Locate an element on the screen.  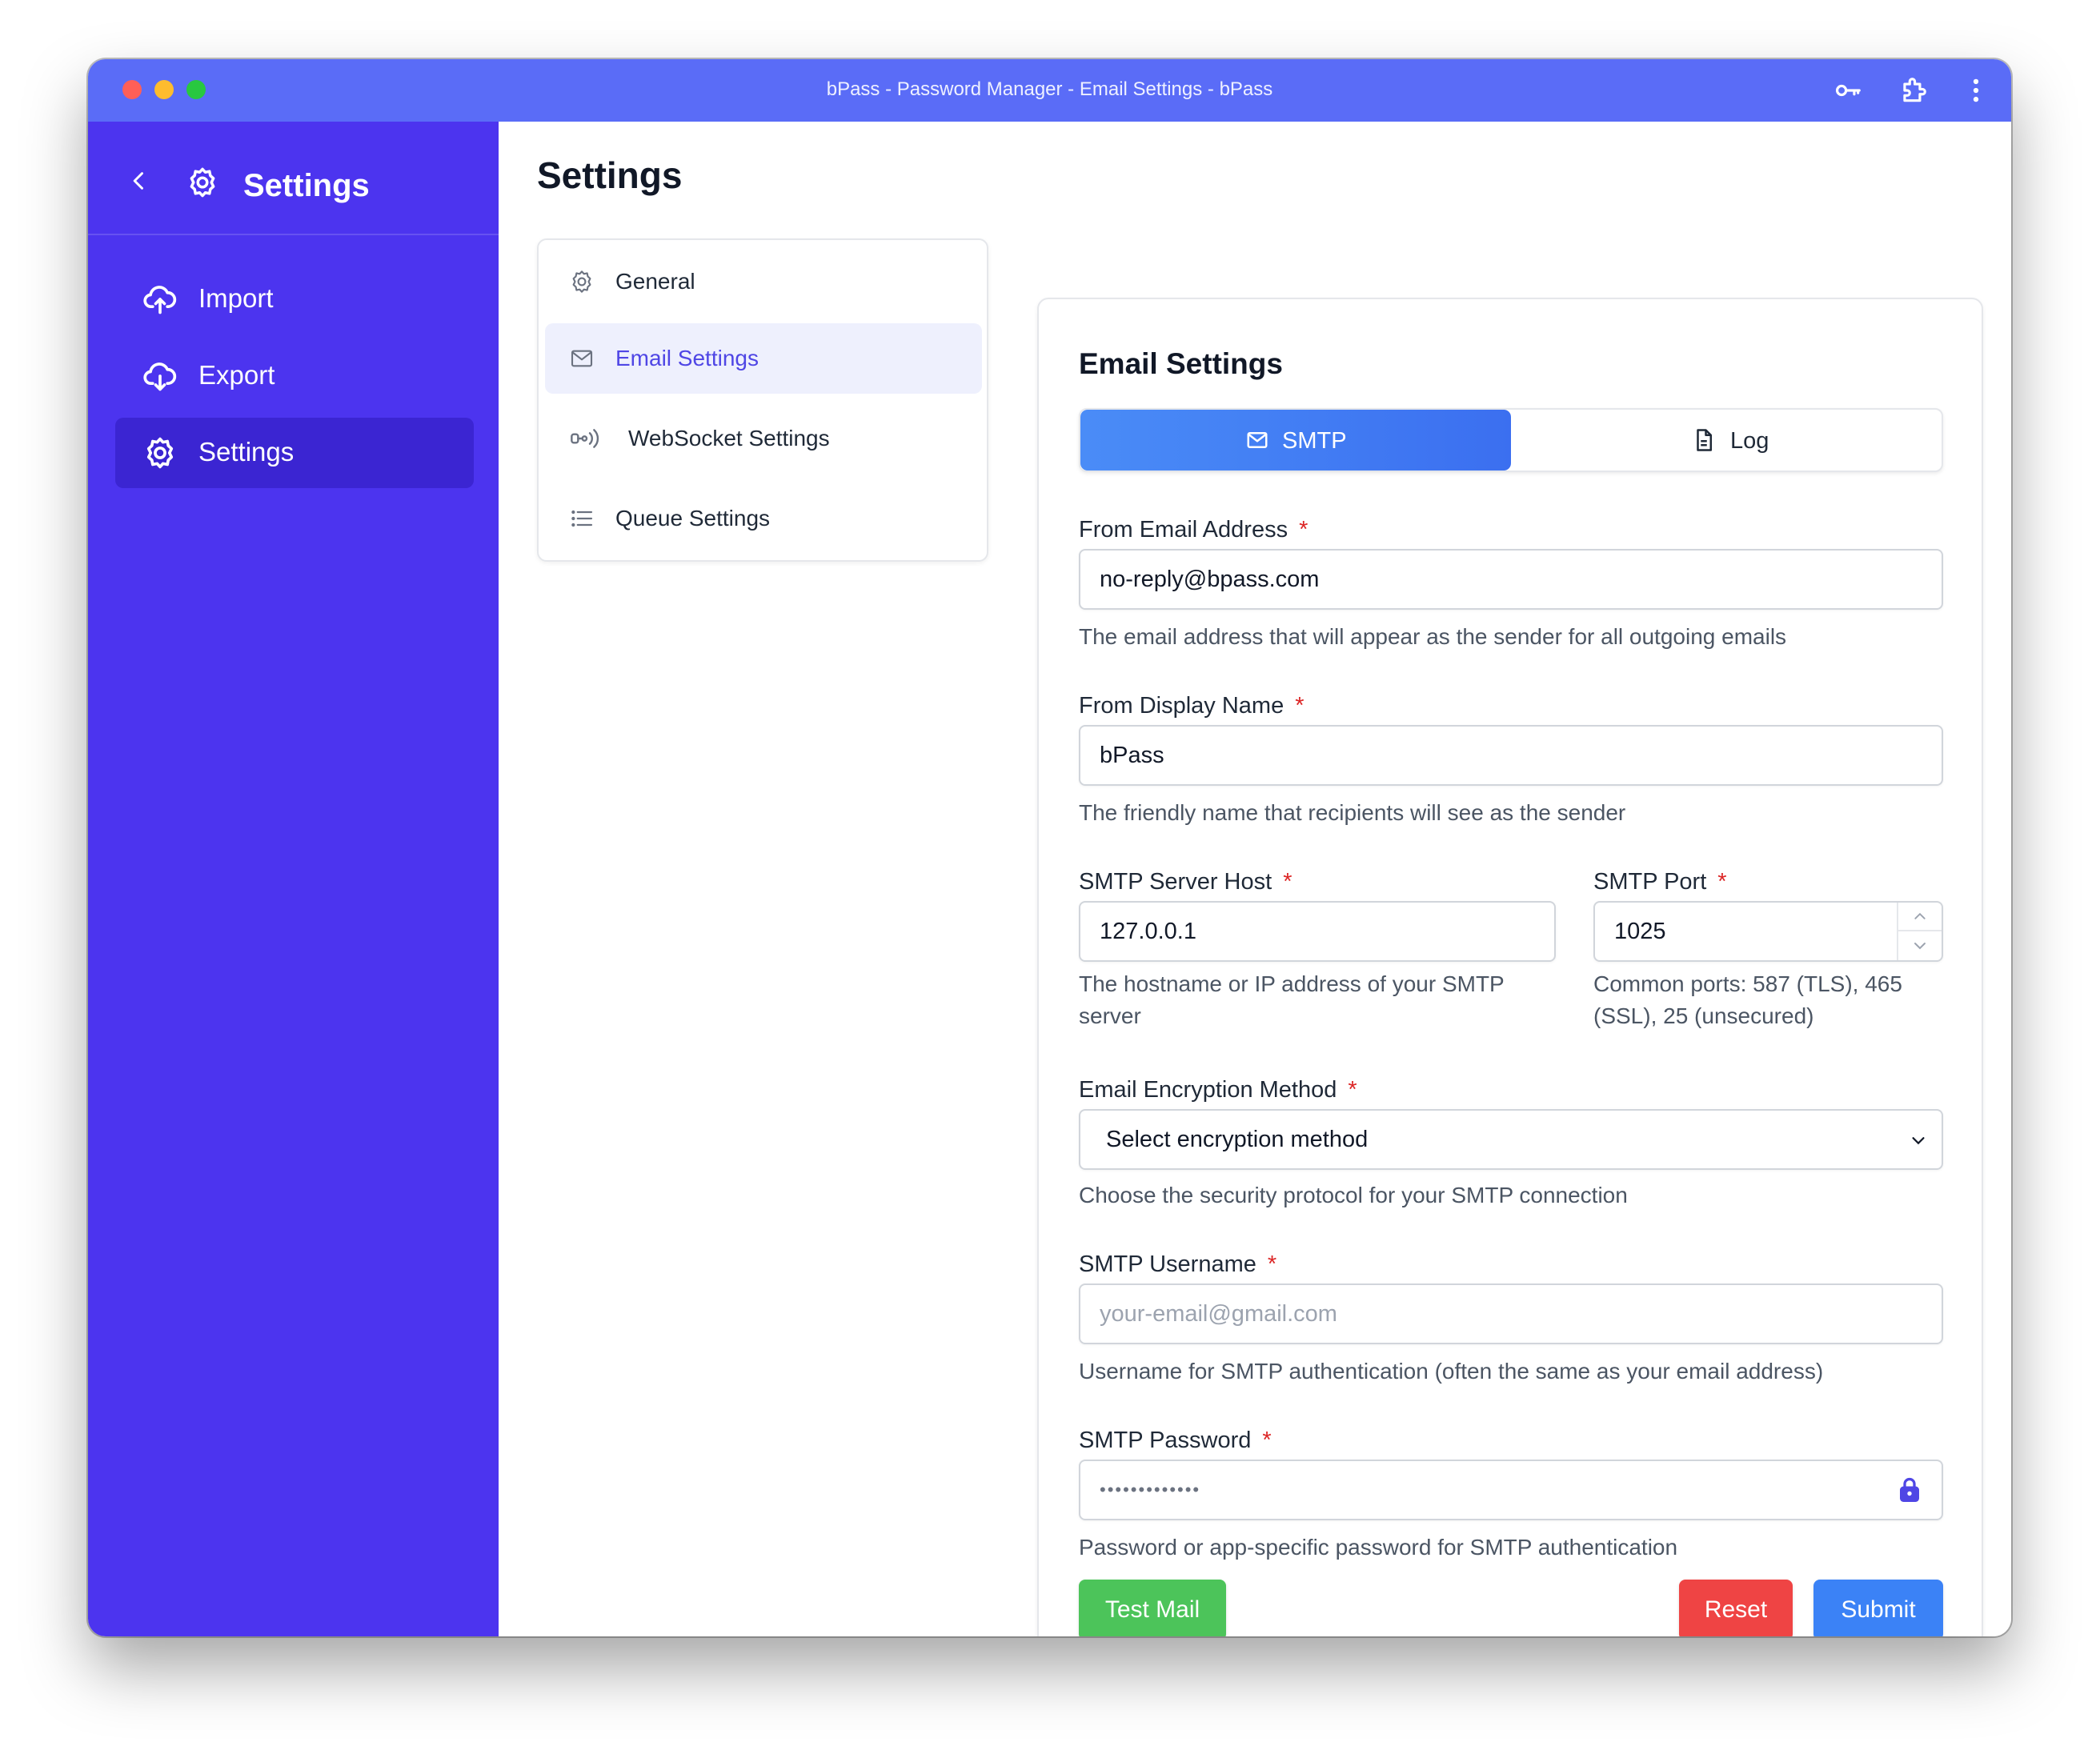
sidebar-title: Settings is located at coordinates (306, 185).